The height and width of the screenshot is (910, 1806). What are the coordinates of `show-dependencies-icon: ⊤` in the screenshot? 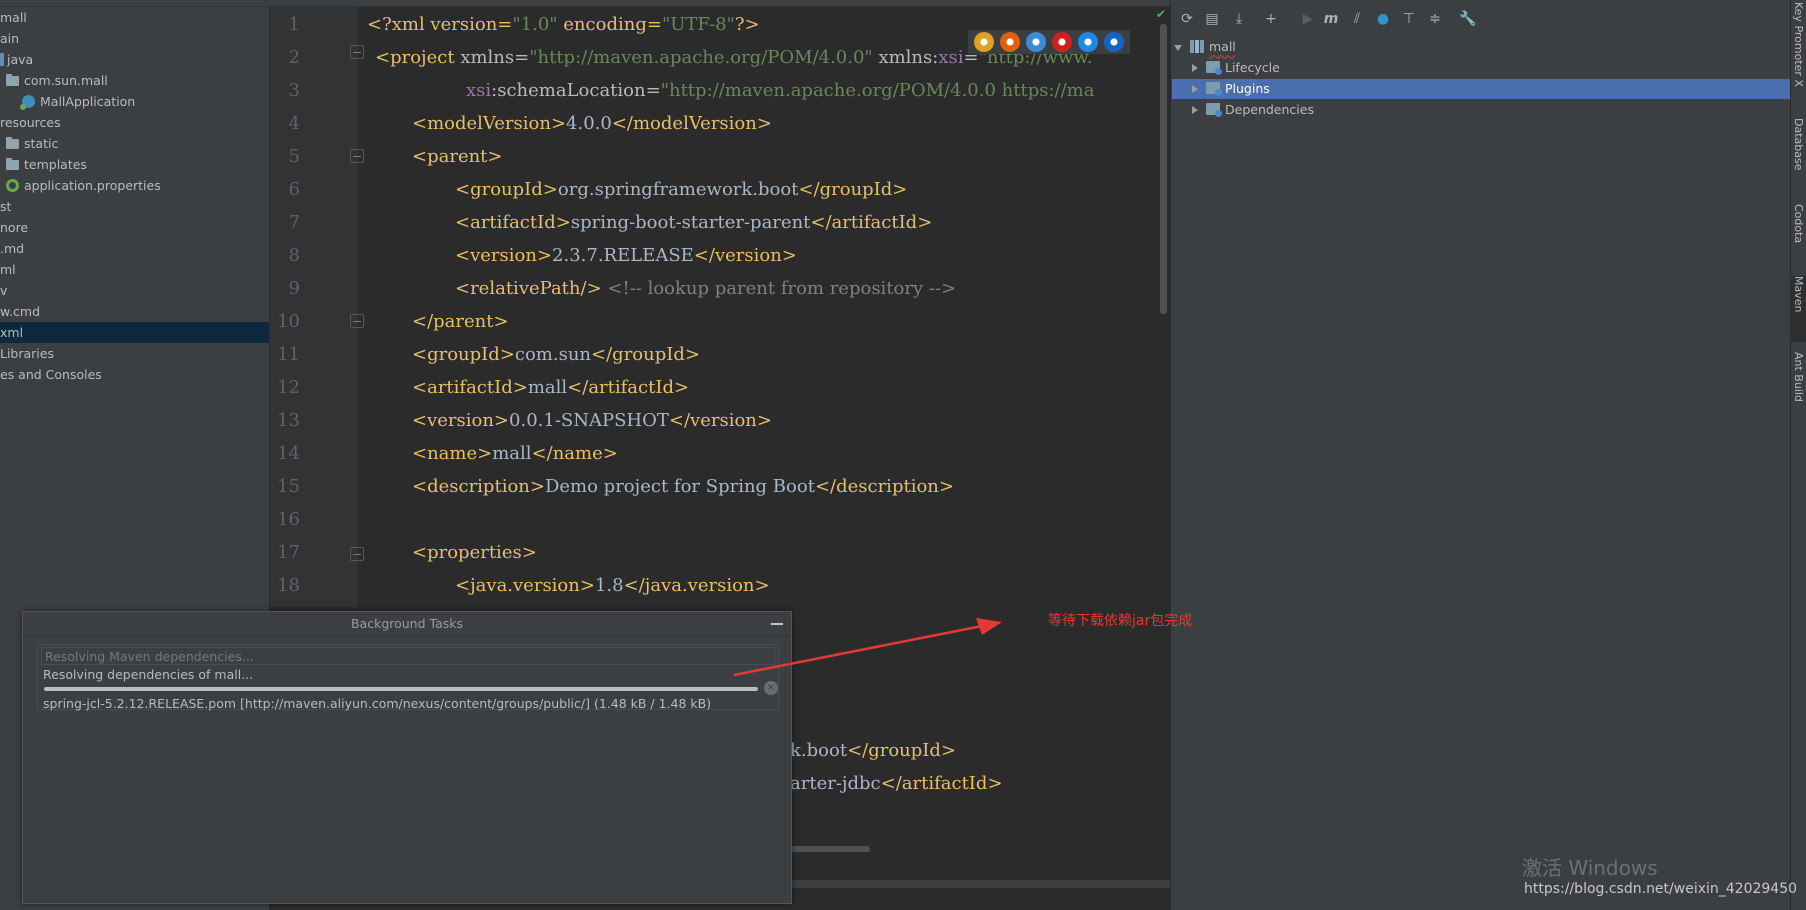 It's located at (1409, 19).